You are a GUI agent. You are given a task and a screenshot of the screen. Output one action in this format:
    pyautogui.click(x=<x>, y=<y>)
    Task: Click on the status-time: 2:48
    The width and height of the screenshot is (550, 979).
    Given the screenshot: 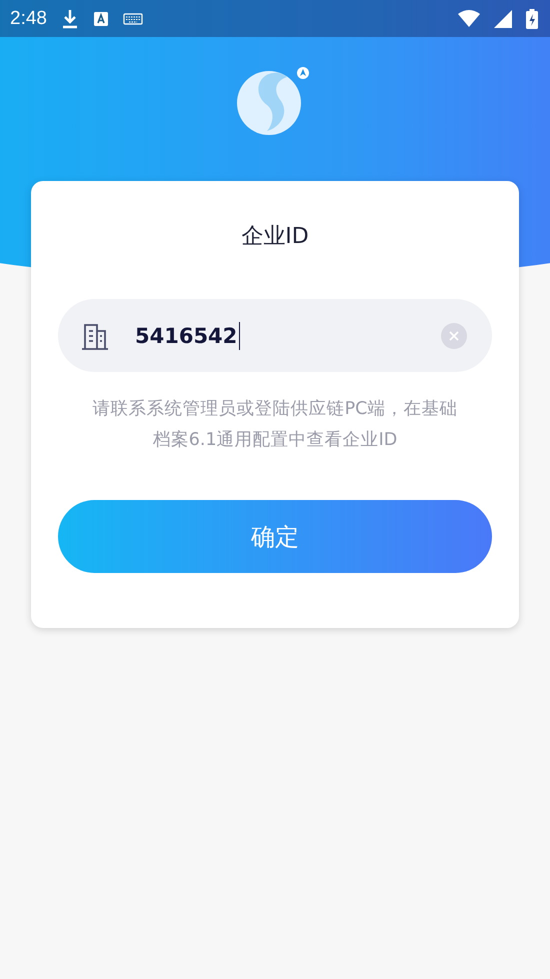 What is the action you would take?
    pyautogui.click(x=28, y=19)
    